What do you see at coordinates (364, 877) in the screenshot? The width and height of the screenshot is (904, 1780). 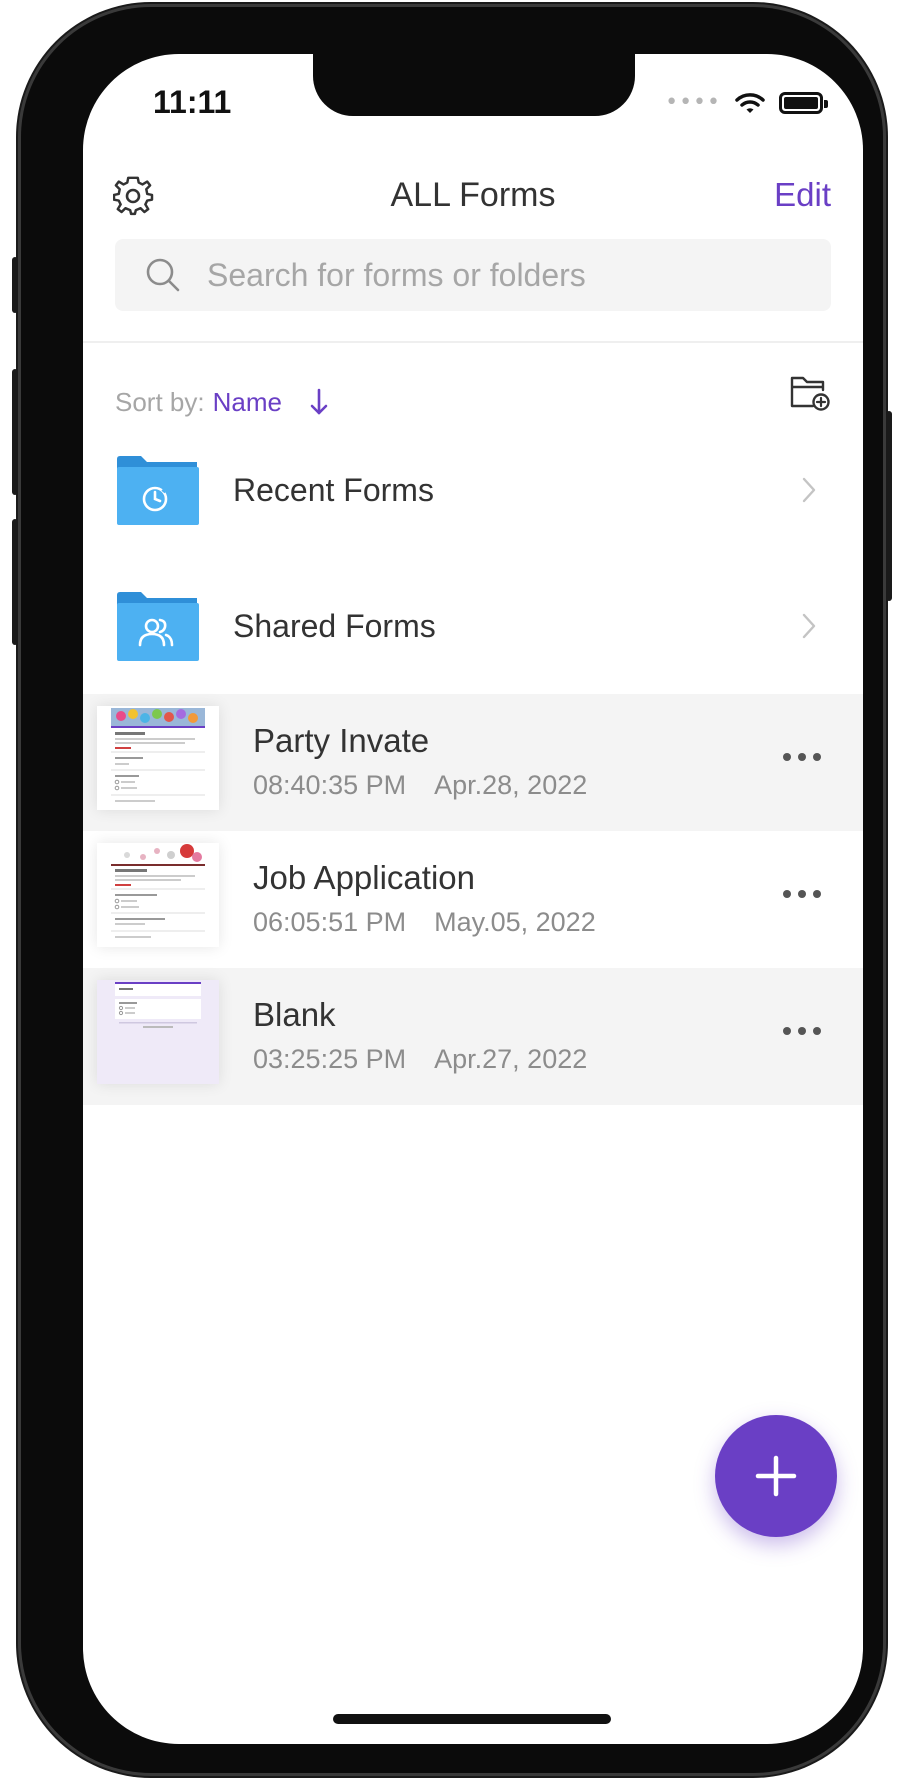 I see `form-title: Job Application` at bounding box center [364, 877].